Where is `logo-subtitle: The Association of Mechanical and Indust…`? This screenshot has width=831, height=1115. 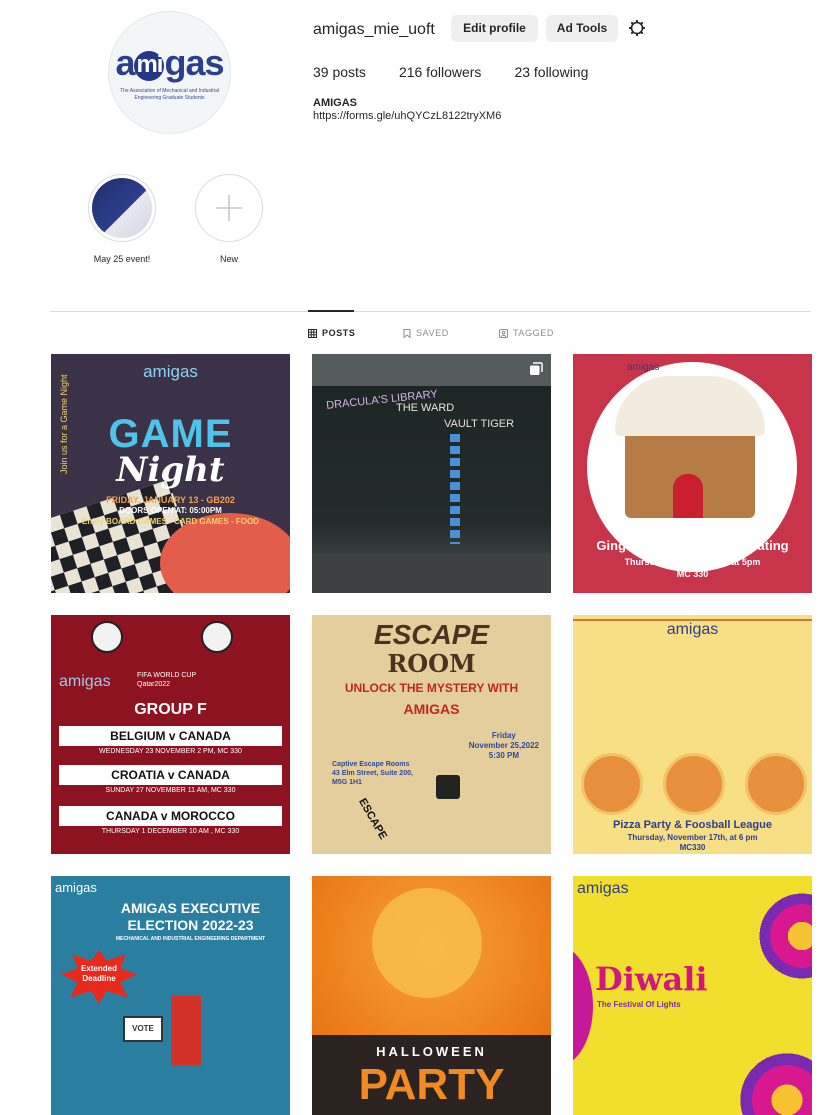 logo-subtitle: The Association of Mechanical and Indust… is located at coordinates (169, 94).